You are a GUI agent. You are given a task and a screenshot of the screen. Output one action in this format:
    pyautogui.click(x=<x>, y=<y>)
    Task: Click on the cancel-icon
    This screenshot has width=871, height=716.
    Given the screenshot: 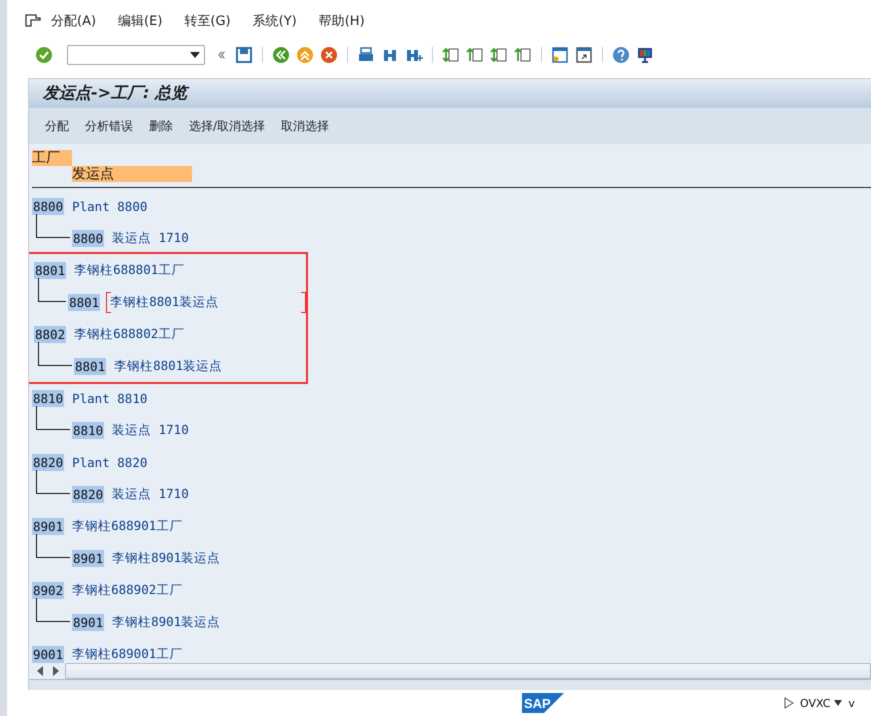 What is the action you would take?
    pyautogui.click(x=329, y=55)
    